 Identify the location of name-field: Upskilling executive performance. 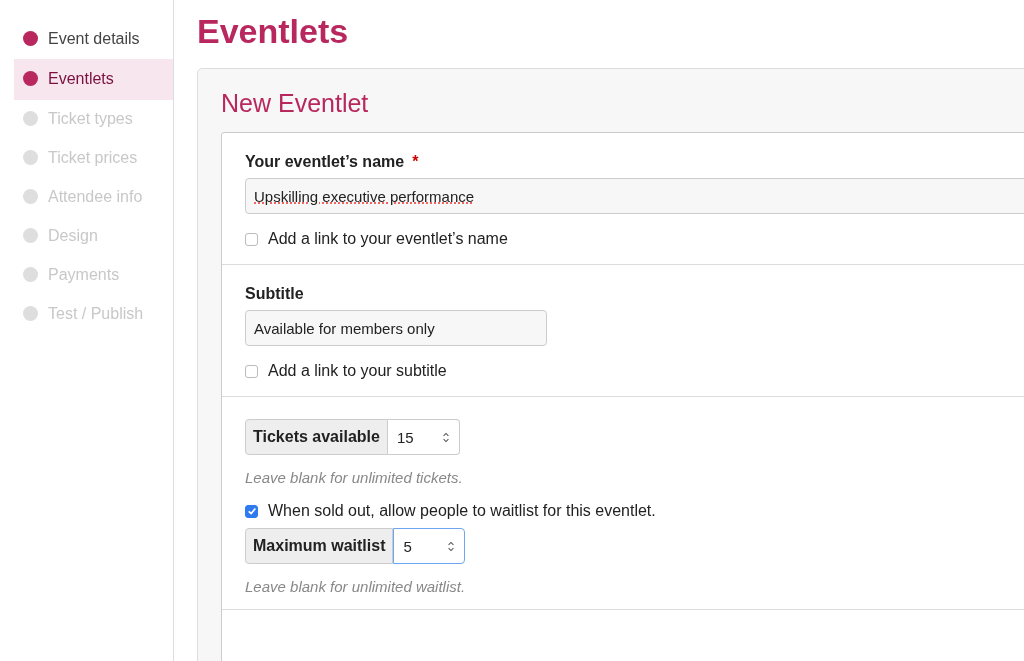
(634, 196).